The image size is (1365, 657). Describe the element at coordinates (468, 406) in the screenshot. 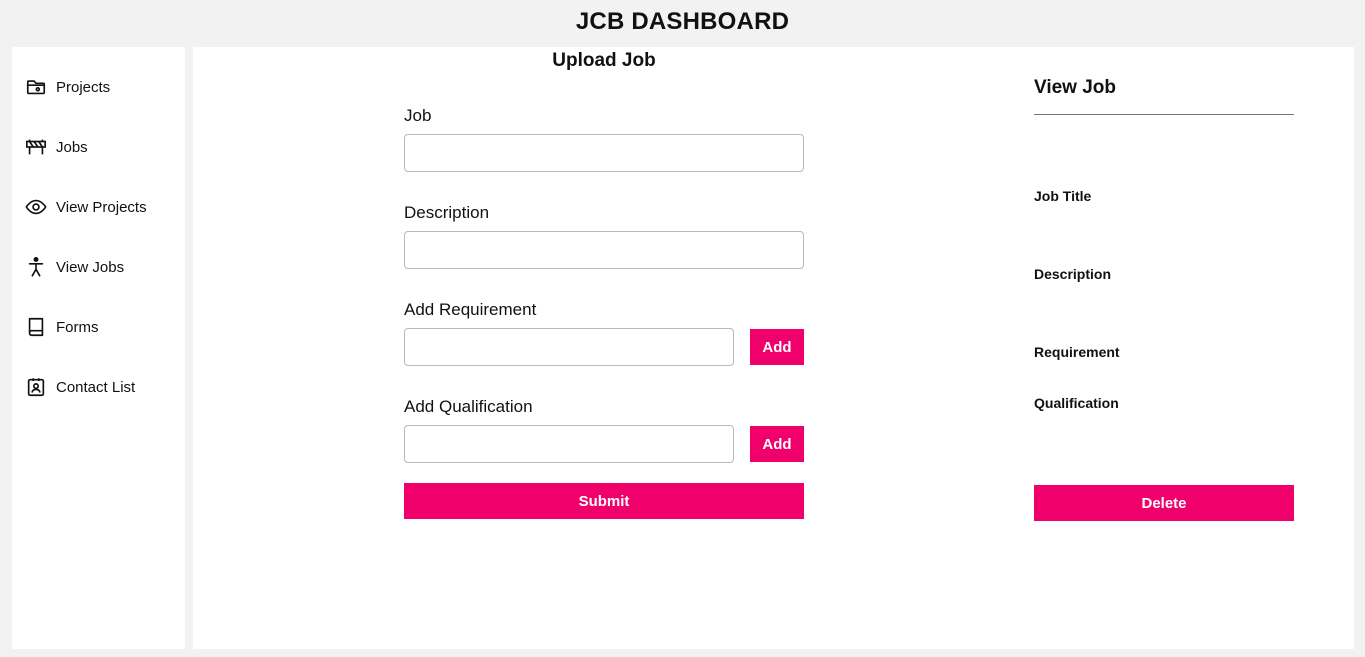

I see `qualification-label: Add Qualification` at that location.